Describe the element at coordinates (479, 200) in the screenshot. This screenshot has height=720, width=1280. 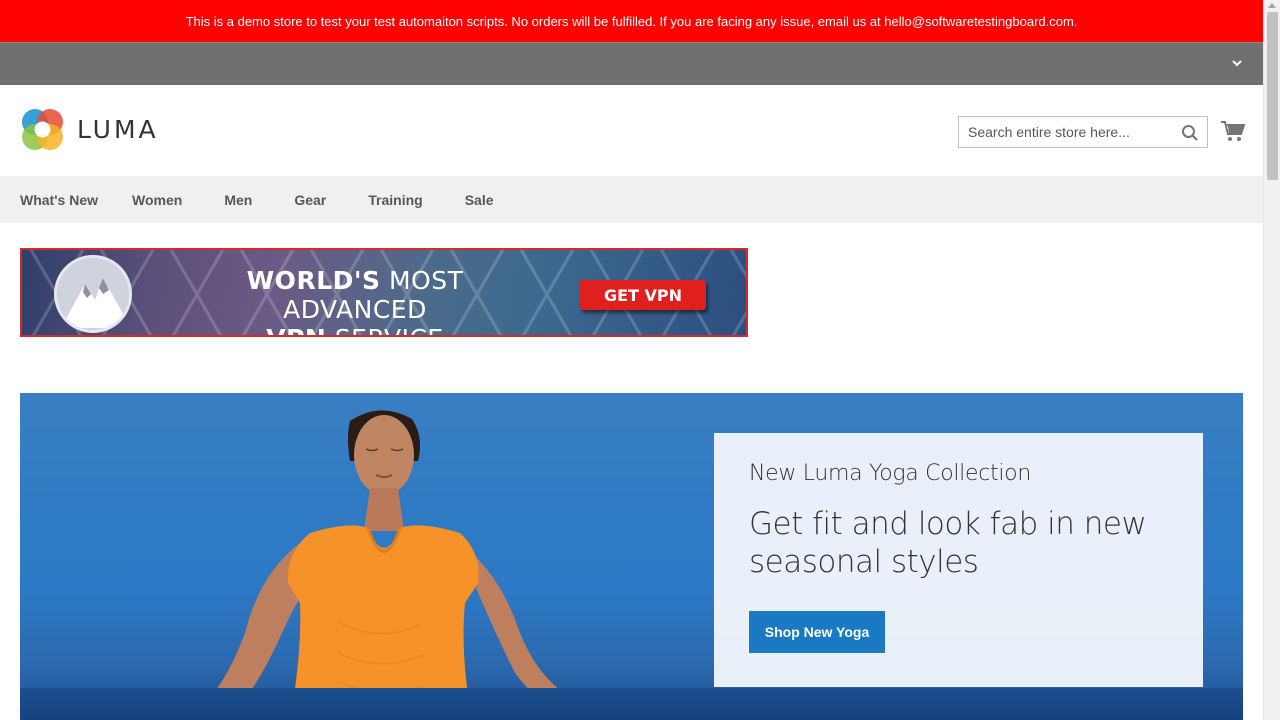
I see `nav-item-sale: Sale` at that location.